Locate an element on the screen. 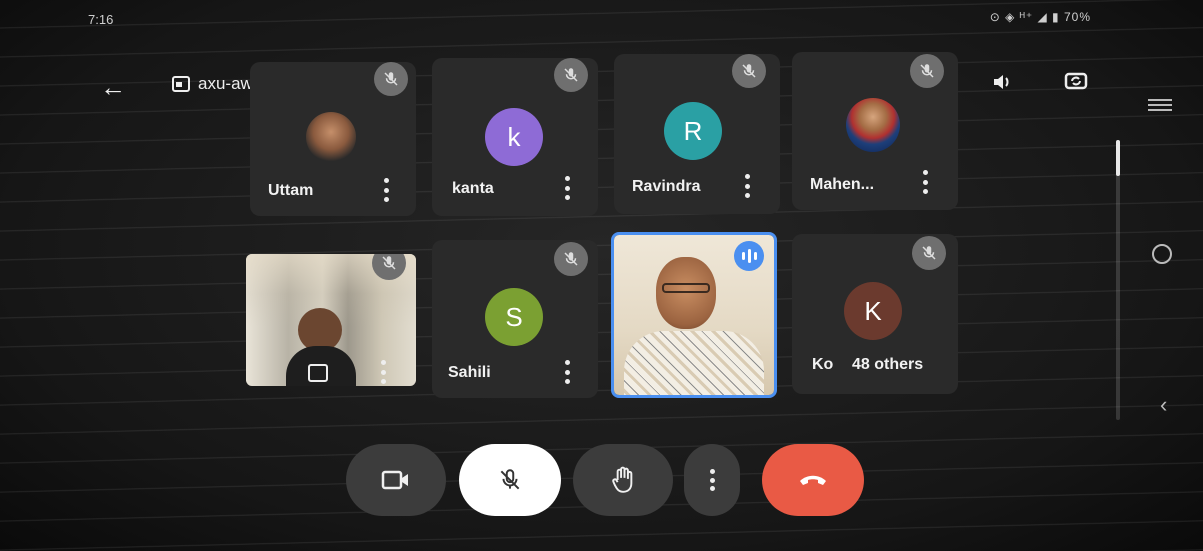 The image size is (1203, 551). participant-tile: k kanta is located at coordinates (515, 137).